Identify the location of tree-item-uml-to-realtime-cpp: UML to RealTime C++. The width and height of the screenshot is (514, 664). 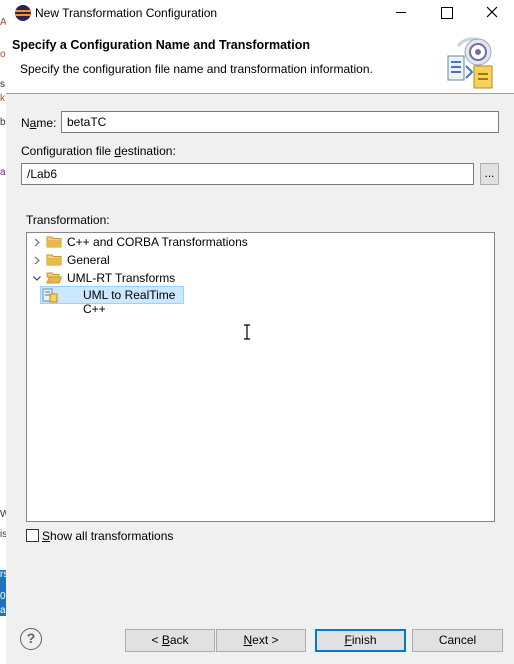
(112, 301).